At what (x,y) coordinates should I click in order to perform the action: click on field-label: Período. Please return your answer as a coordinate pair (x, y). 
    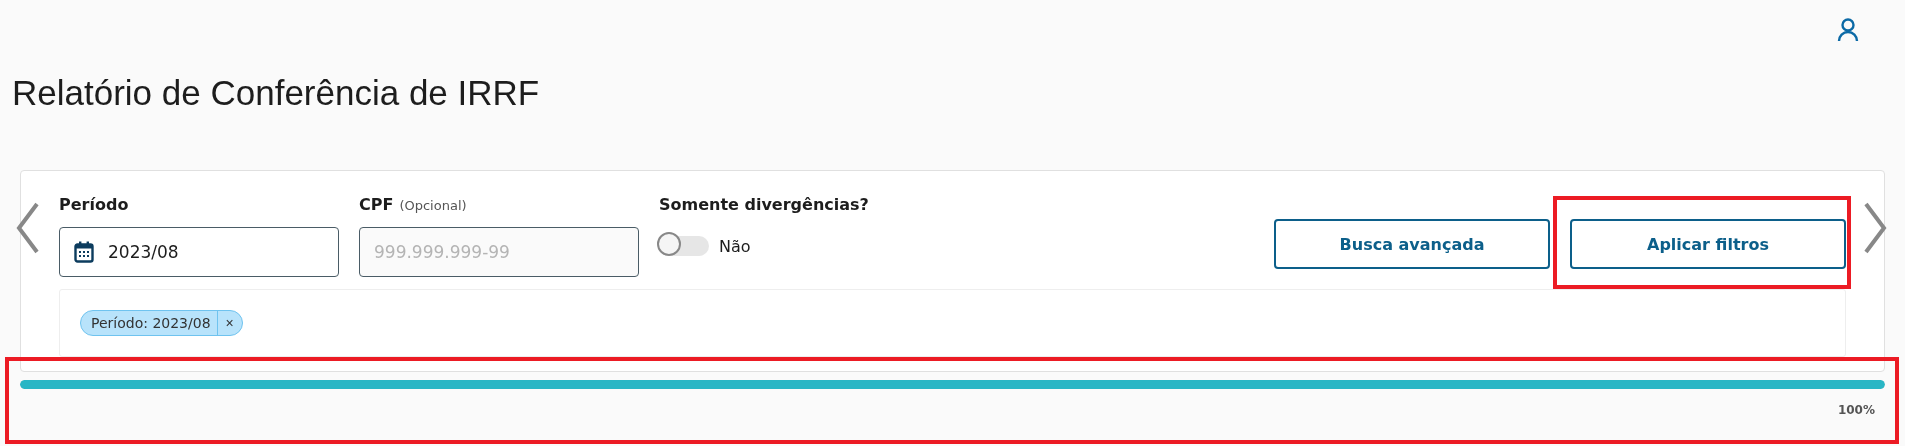
    Looking at the image, I should click on (94, 205).